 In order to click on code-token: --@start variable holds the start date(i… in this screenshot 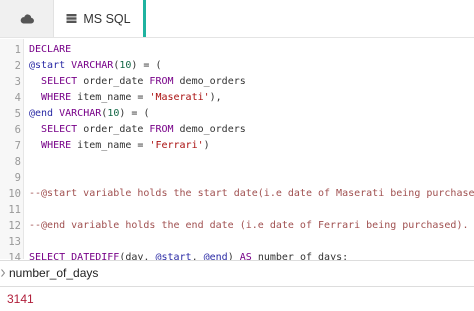, I will do `click(251, 193)`.